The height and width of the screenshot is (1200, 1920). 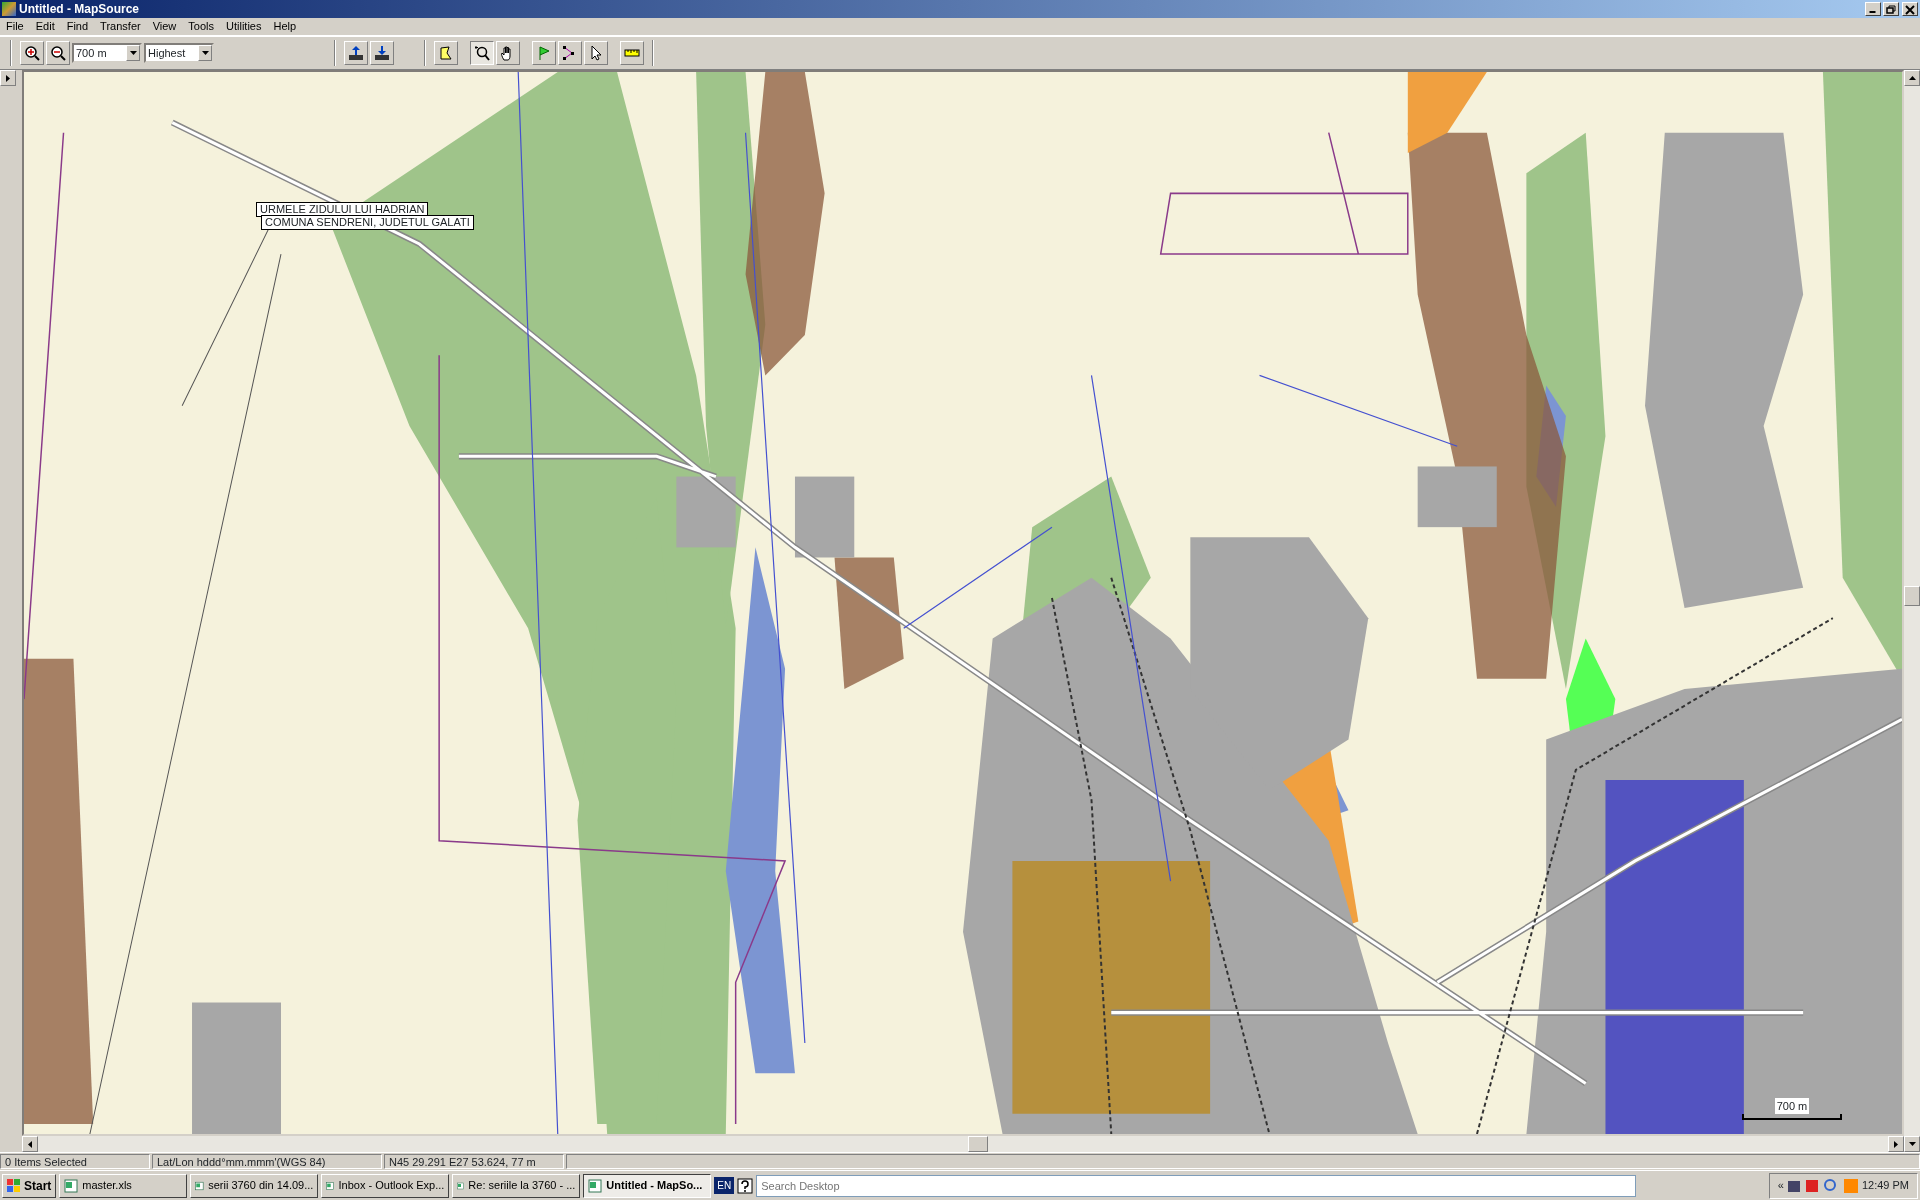 I want to click on close-button, so click(x=1910, y=9).